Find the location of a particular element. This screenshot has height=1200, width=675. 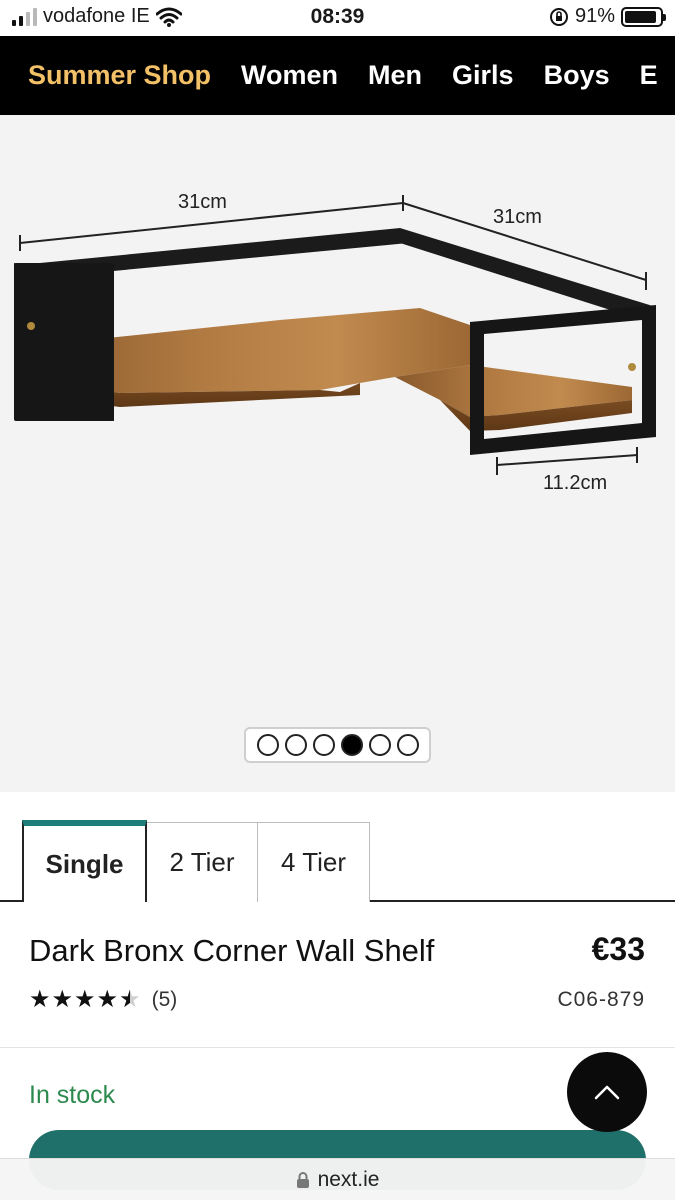

status-right: 91% is located at coordinates (607, 16).